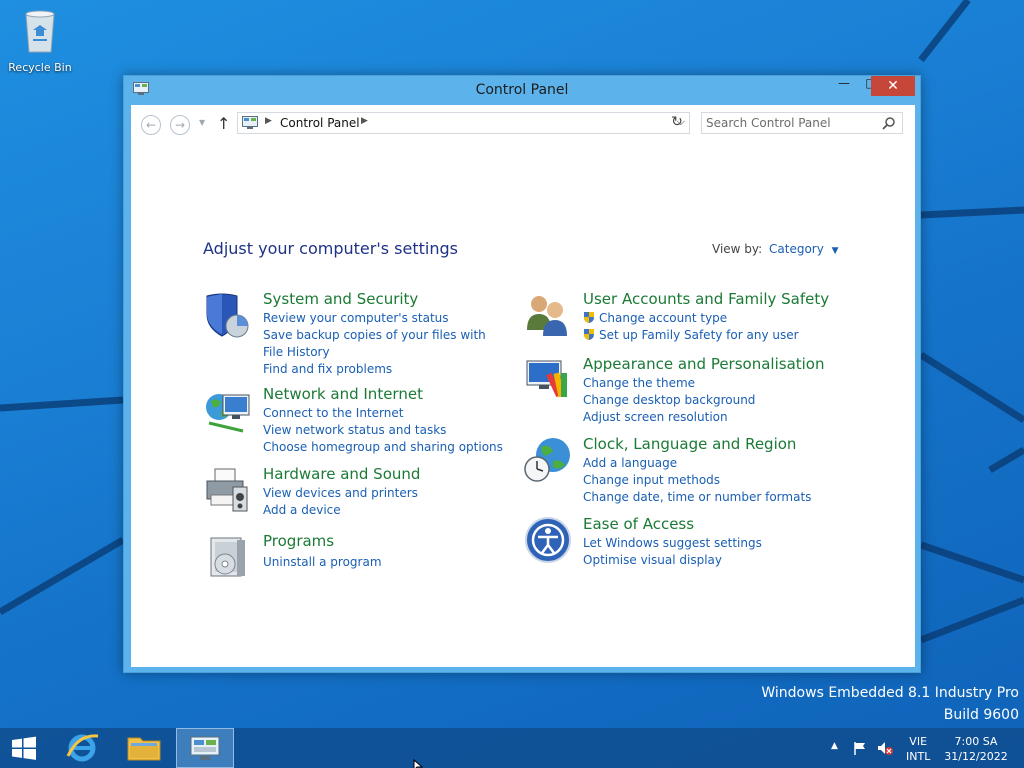 The height and width of the screenshot is (768, 1024). What do you see at coordinates (834, 754) in the screenshot?
I see `show-hidden-icons-button: ▲` at bounding box center [834, 754].